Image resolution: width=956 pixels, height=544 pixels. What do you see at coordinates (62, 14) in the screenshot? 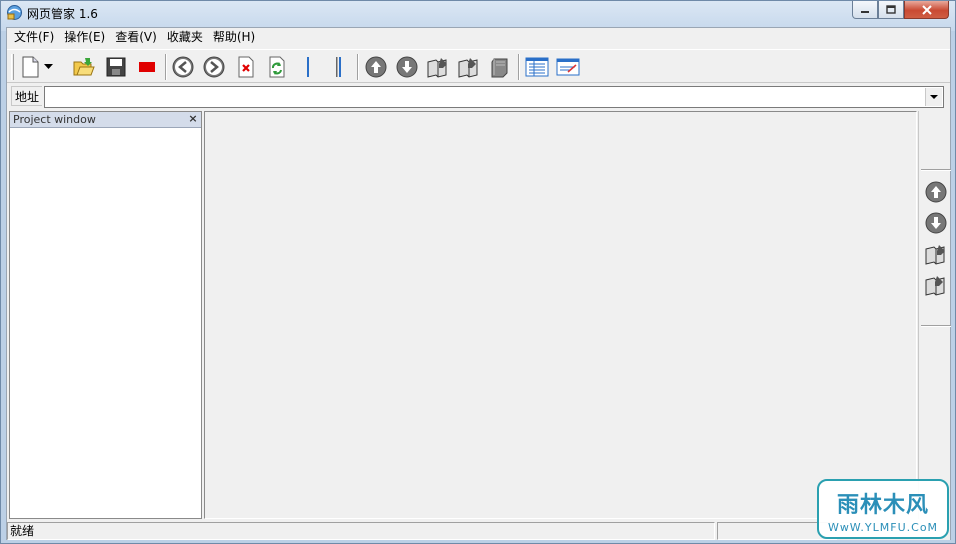
I see `window-title: 网页管家 1.6` at bounding box center [62, 14].